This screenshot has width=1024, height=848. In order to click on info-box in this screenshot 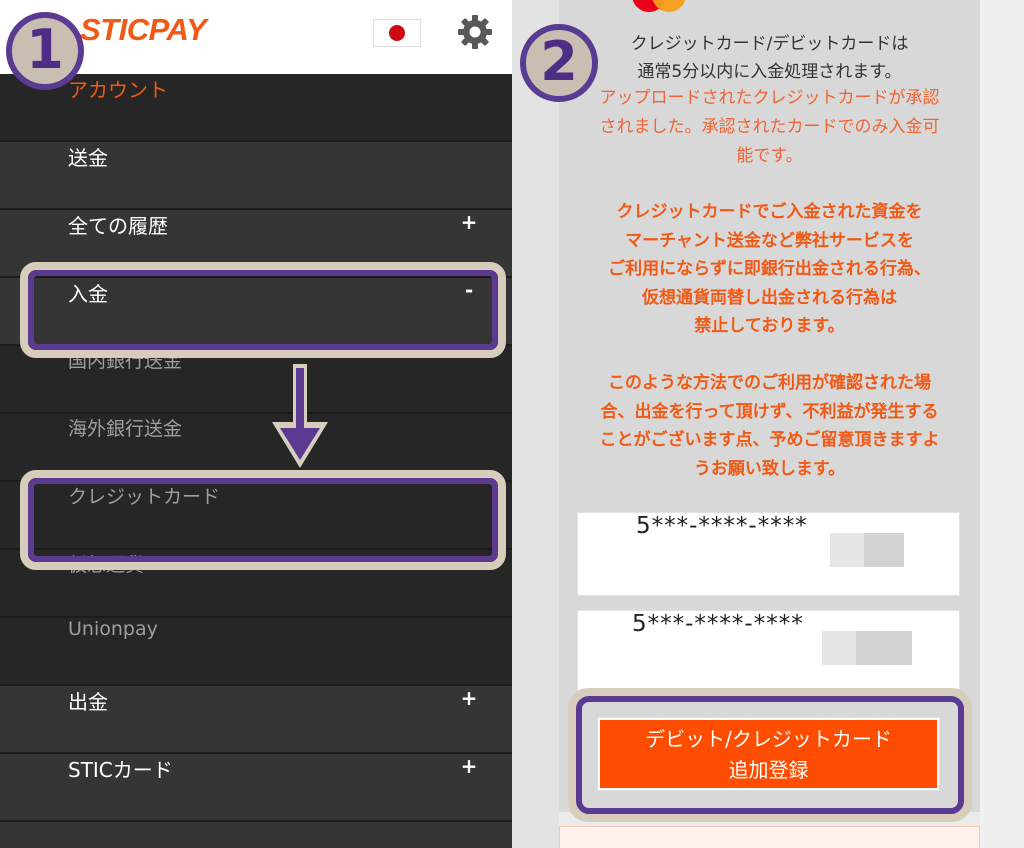, I will do `click(769, 837)`.